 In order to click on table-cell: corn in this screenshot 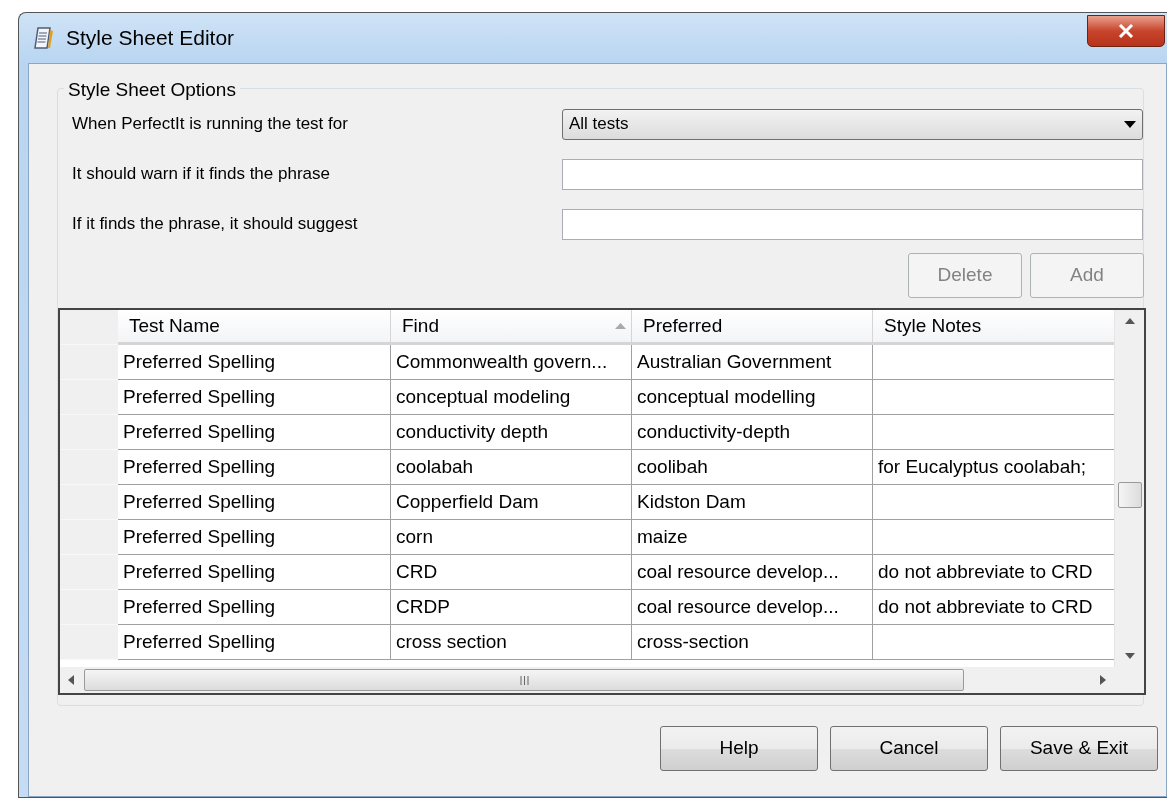, I will do `click(511, 537)`.